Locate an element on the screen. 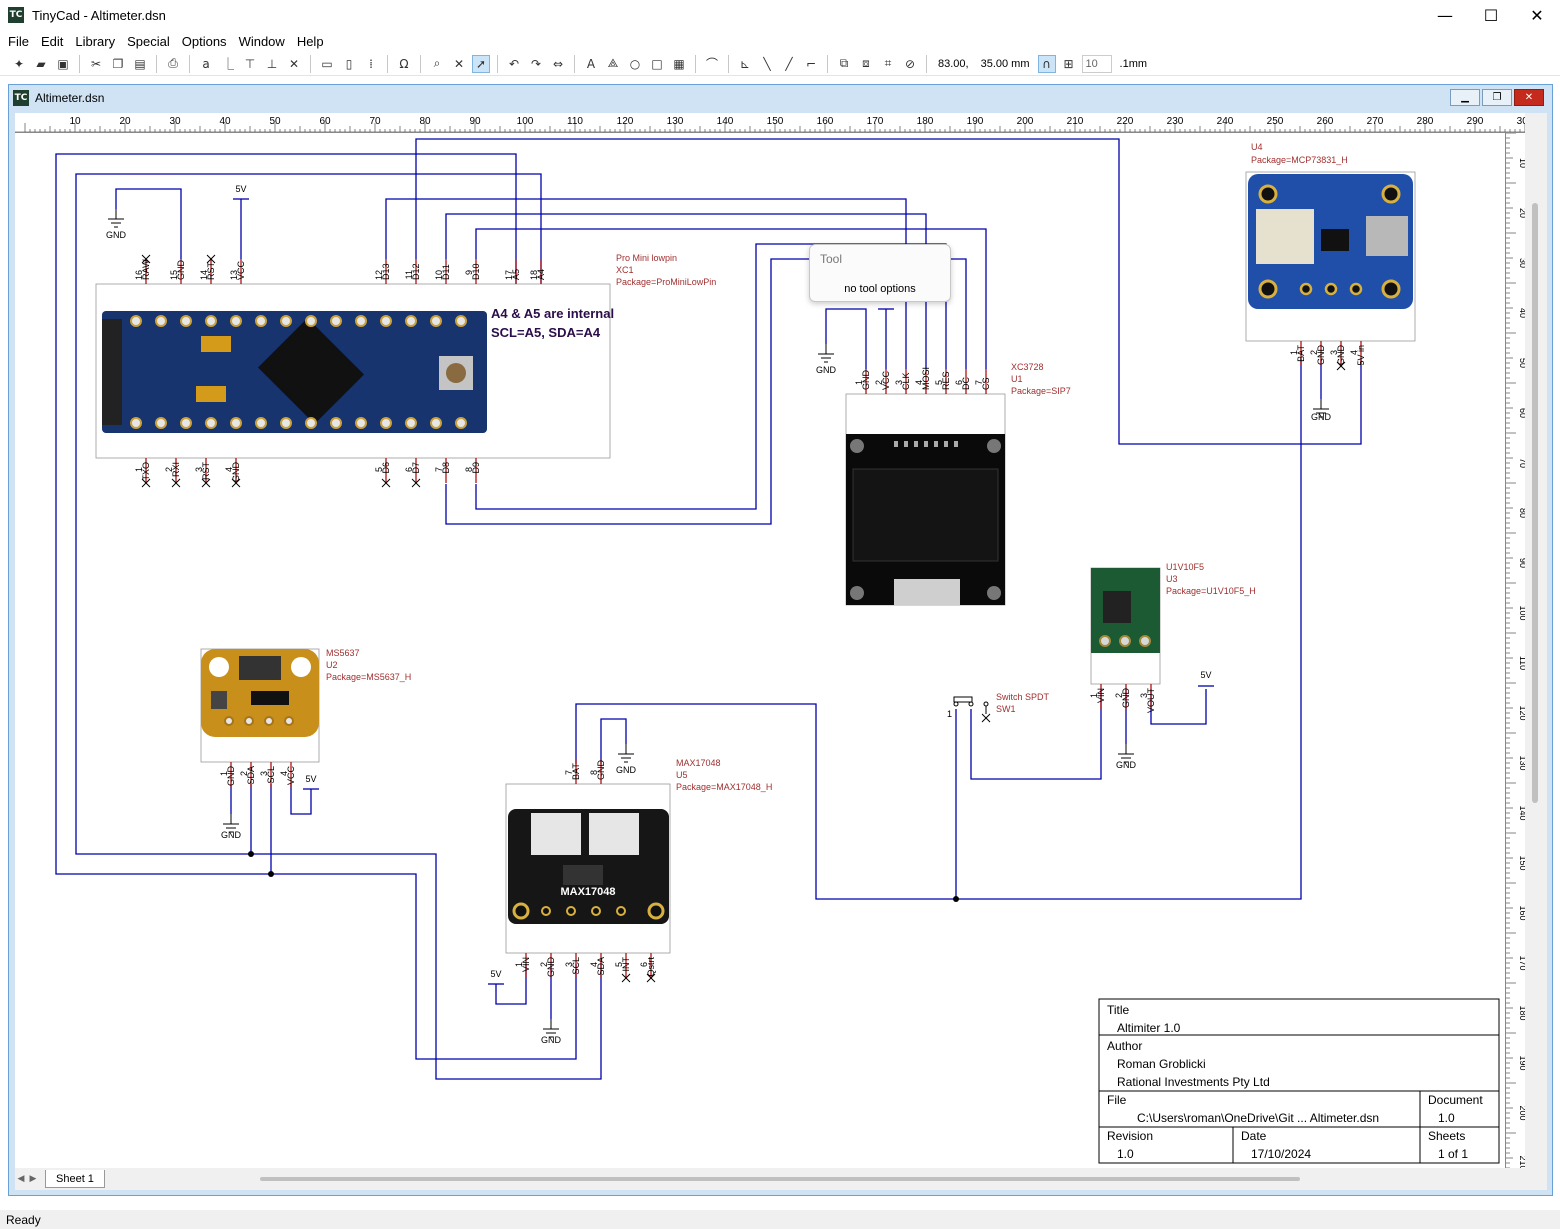  net-label-icon: a is located at coordinates (206, 64).